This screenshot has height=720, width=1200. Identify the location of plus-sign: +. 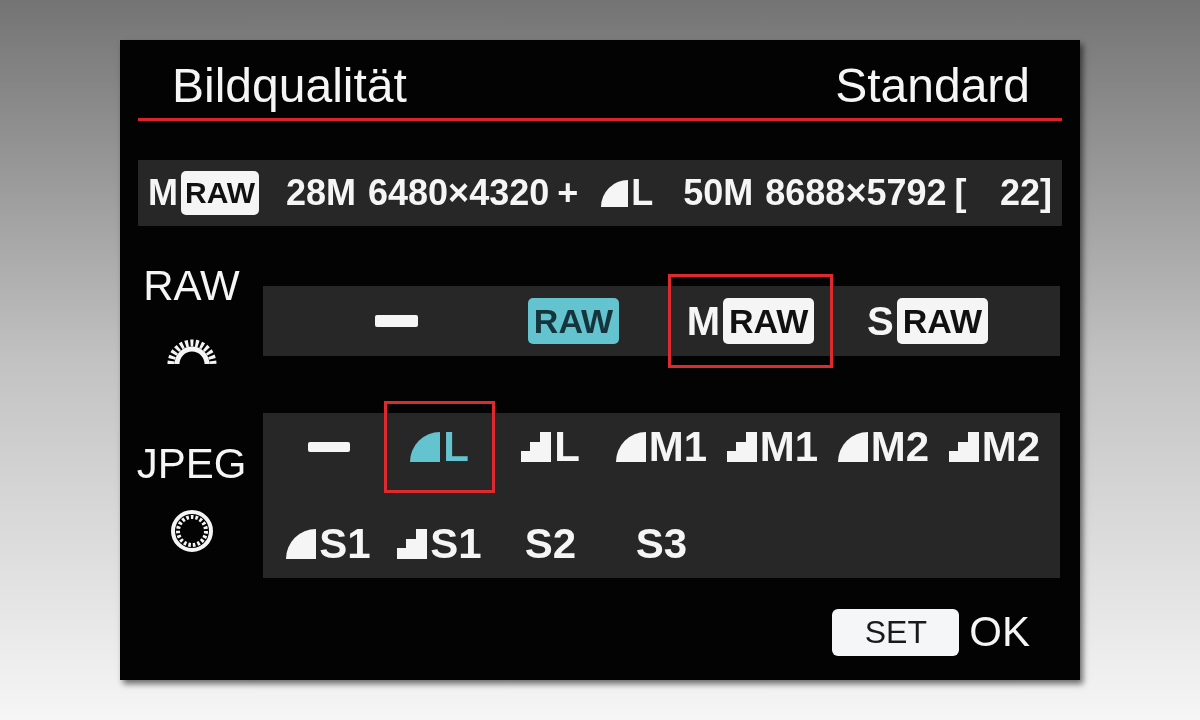
(568, 193).